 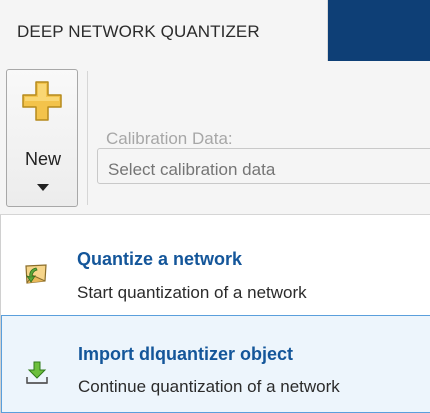 What do you see at coordinates (192, 292) in the screenshot?
I see `menu-item-description: Start quantization of a network` at bounding box center [192, 292].